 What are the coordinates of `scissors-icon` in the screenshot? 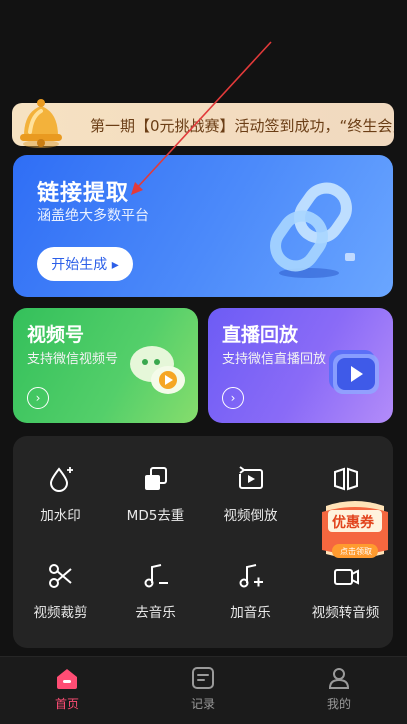 It's located at (60, 576).